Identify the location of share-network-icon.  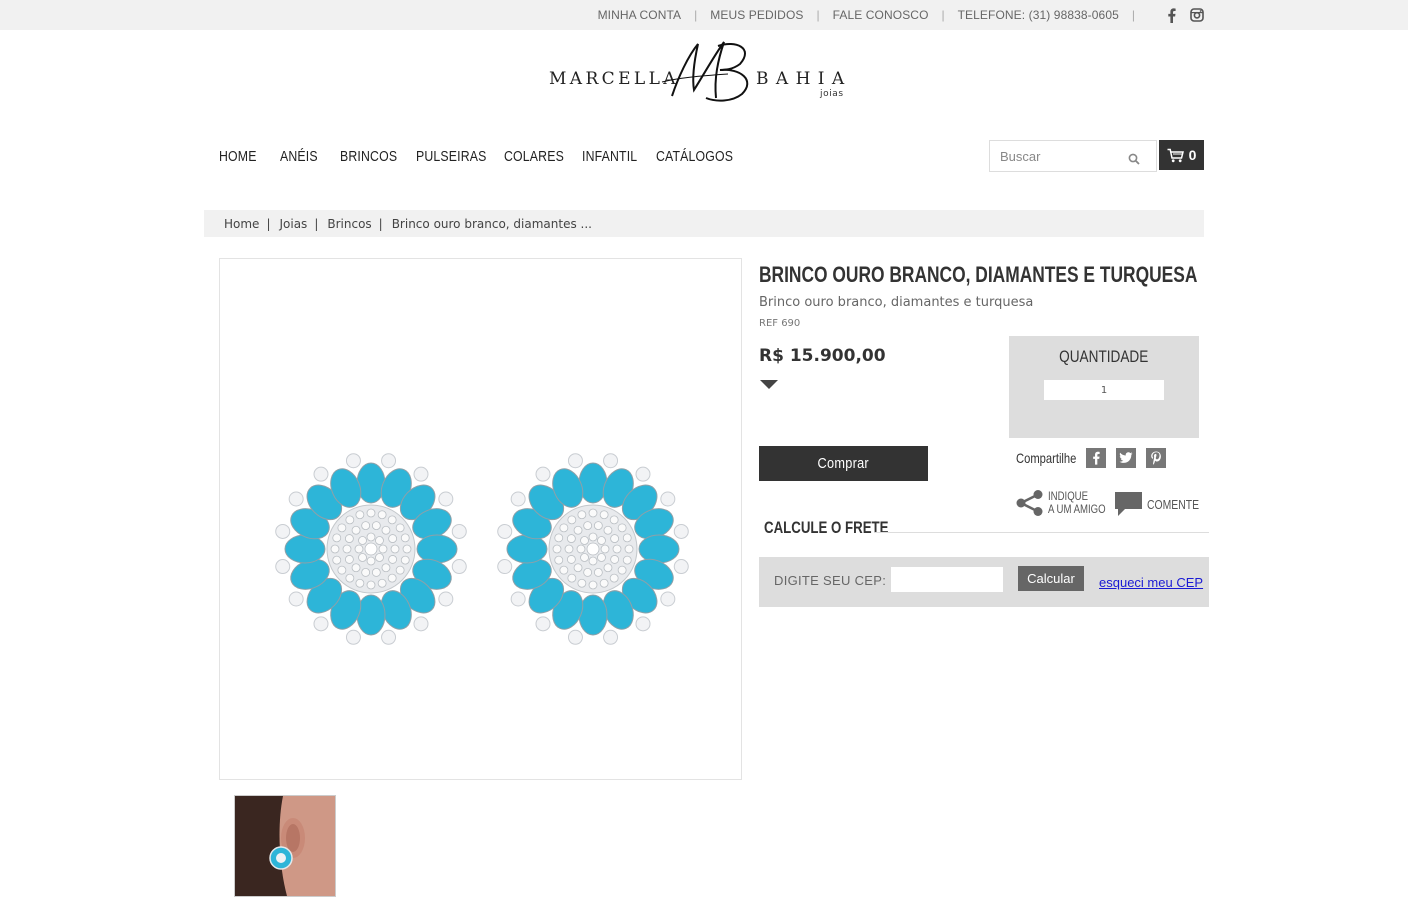
(1029, 503).